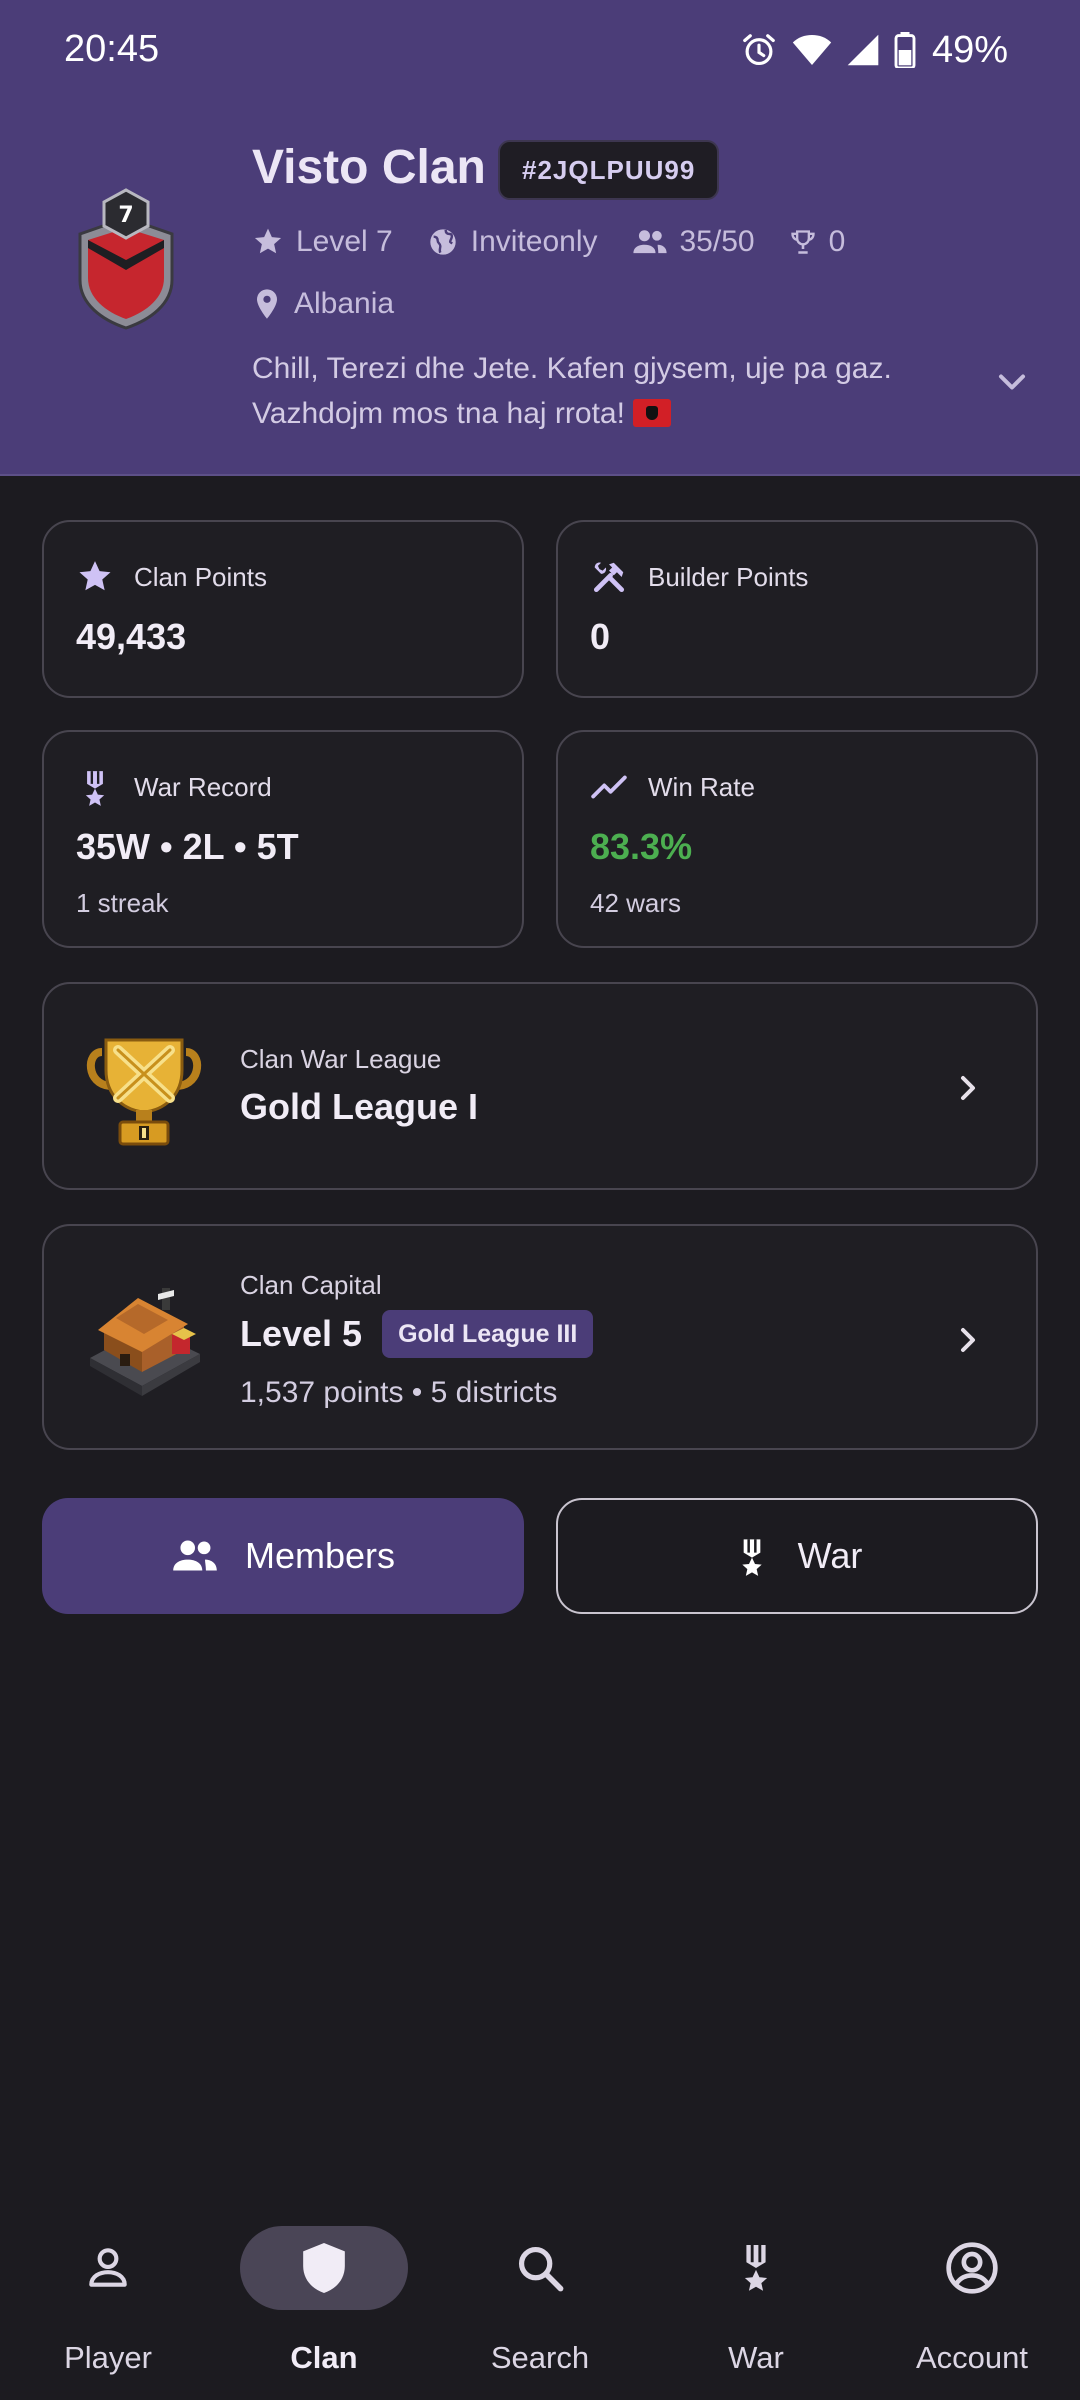 This screenshot has height=2400, width=1080. I want to click on battery-icon, so click(905, 50).